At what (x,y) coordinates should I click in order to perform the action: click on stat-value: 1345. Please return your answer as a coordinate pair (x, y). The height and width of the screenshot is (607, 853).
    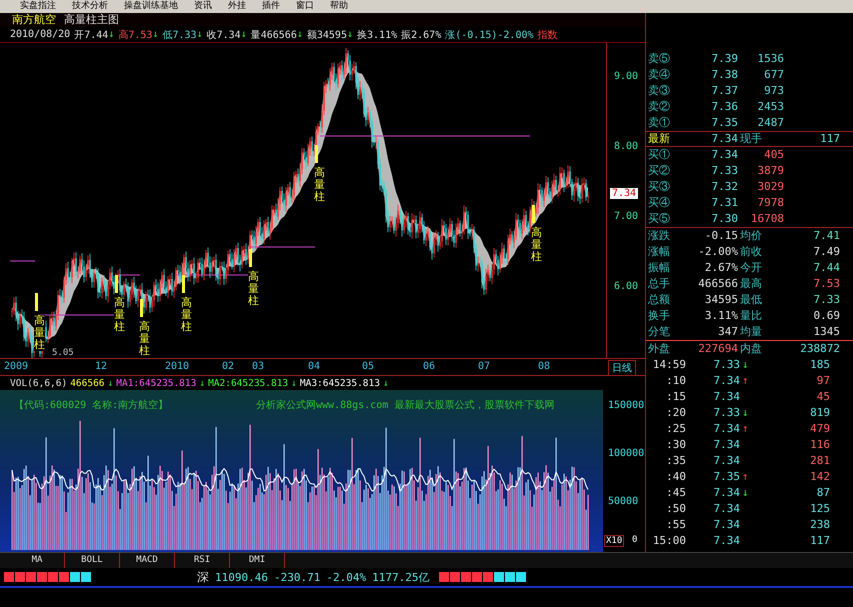
    Looking at the image, I should click on (826, 332).